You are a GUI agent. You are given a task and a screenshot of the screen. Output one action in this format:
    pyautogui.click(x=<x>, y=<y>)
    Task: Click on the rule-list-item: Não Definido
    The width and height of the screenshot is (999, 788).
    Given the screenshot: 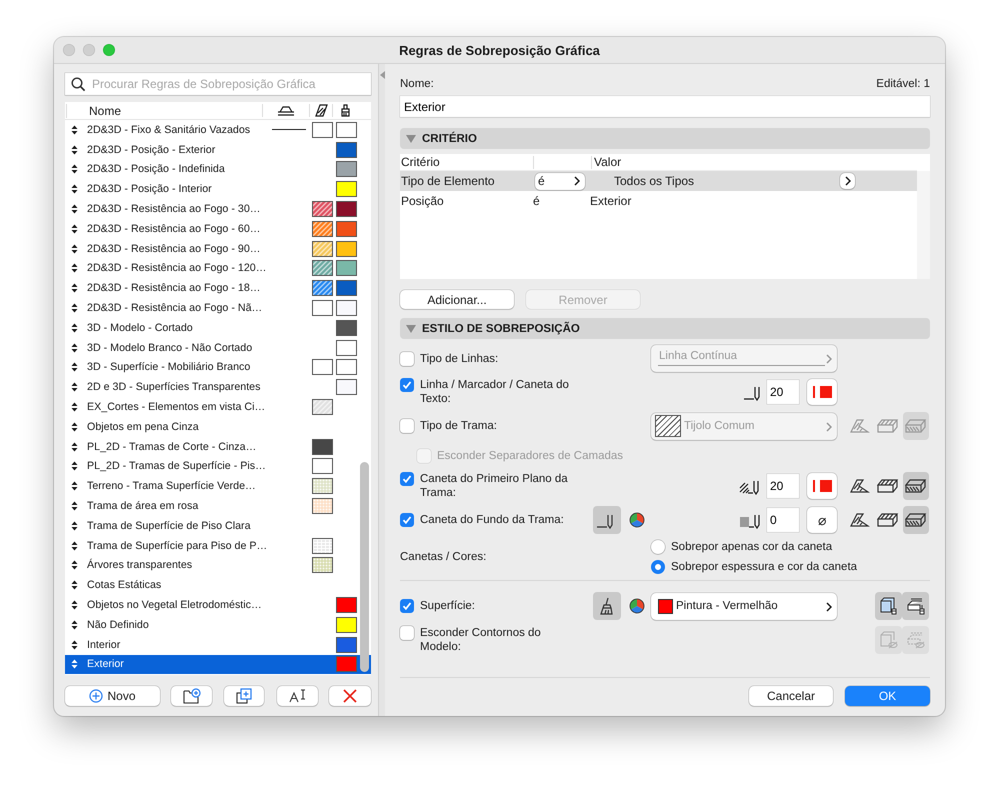 What is the action you would take?
    pyautogui.click(x=218, y=624)
    